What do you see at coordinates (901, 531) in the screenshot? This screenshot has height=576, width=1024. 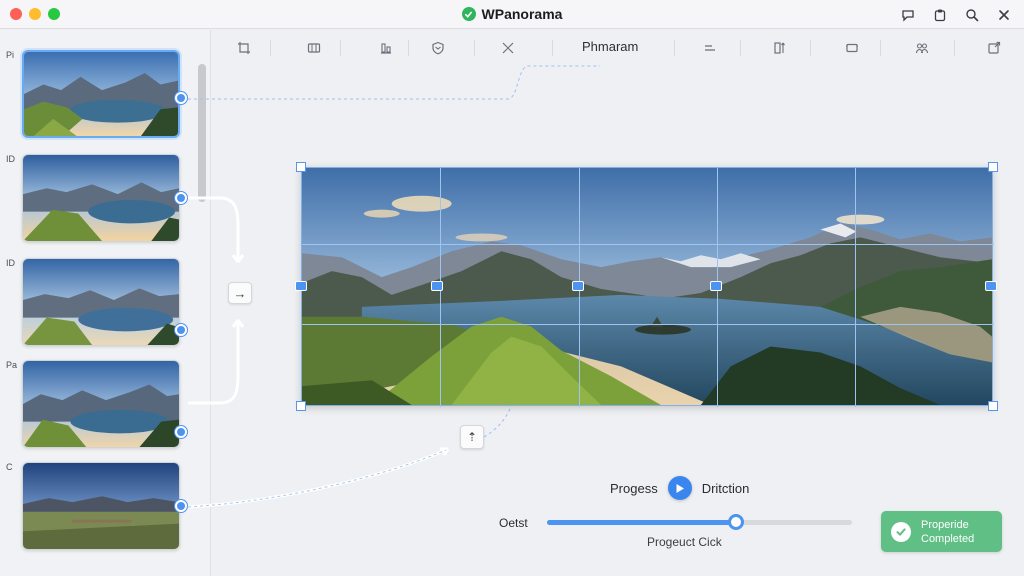 I see `check-icon` at bounding box center [901, 531].